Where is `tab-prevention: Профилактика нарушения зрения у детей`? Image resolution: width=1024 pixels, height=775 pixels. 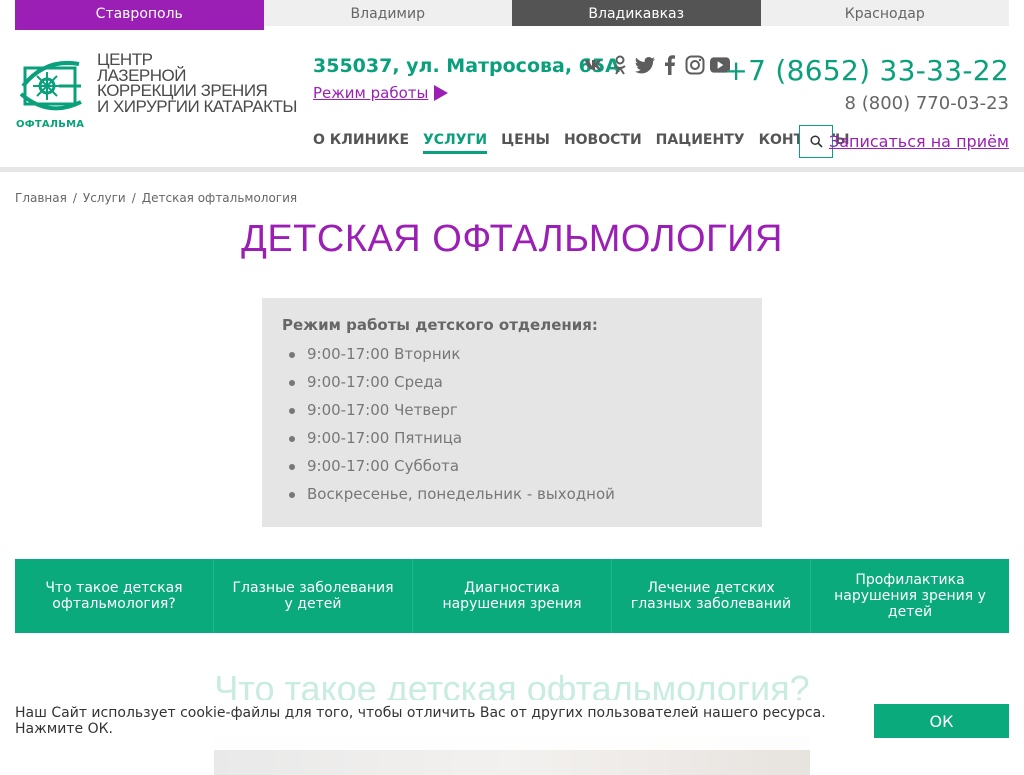
tab-prevention: Профилактика нарушения зрения у детей is located at coordinates (910, 596).